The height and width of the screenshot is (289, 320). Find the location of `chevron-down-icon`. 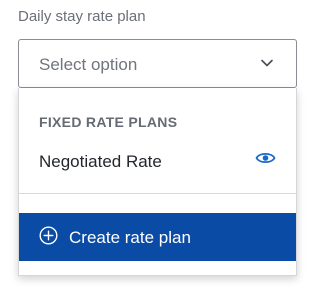

chevron-down-icon is located at coordinates (267, 63).